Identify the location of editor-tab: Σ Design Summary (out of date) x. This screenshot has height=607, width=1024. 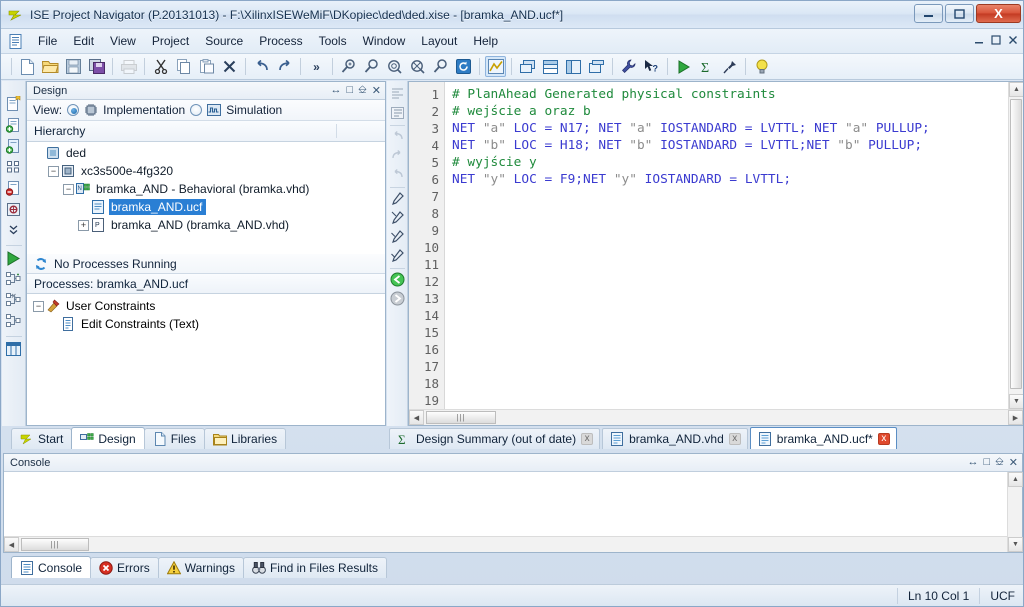
(495, 438).